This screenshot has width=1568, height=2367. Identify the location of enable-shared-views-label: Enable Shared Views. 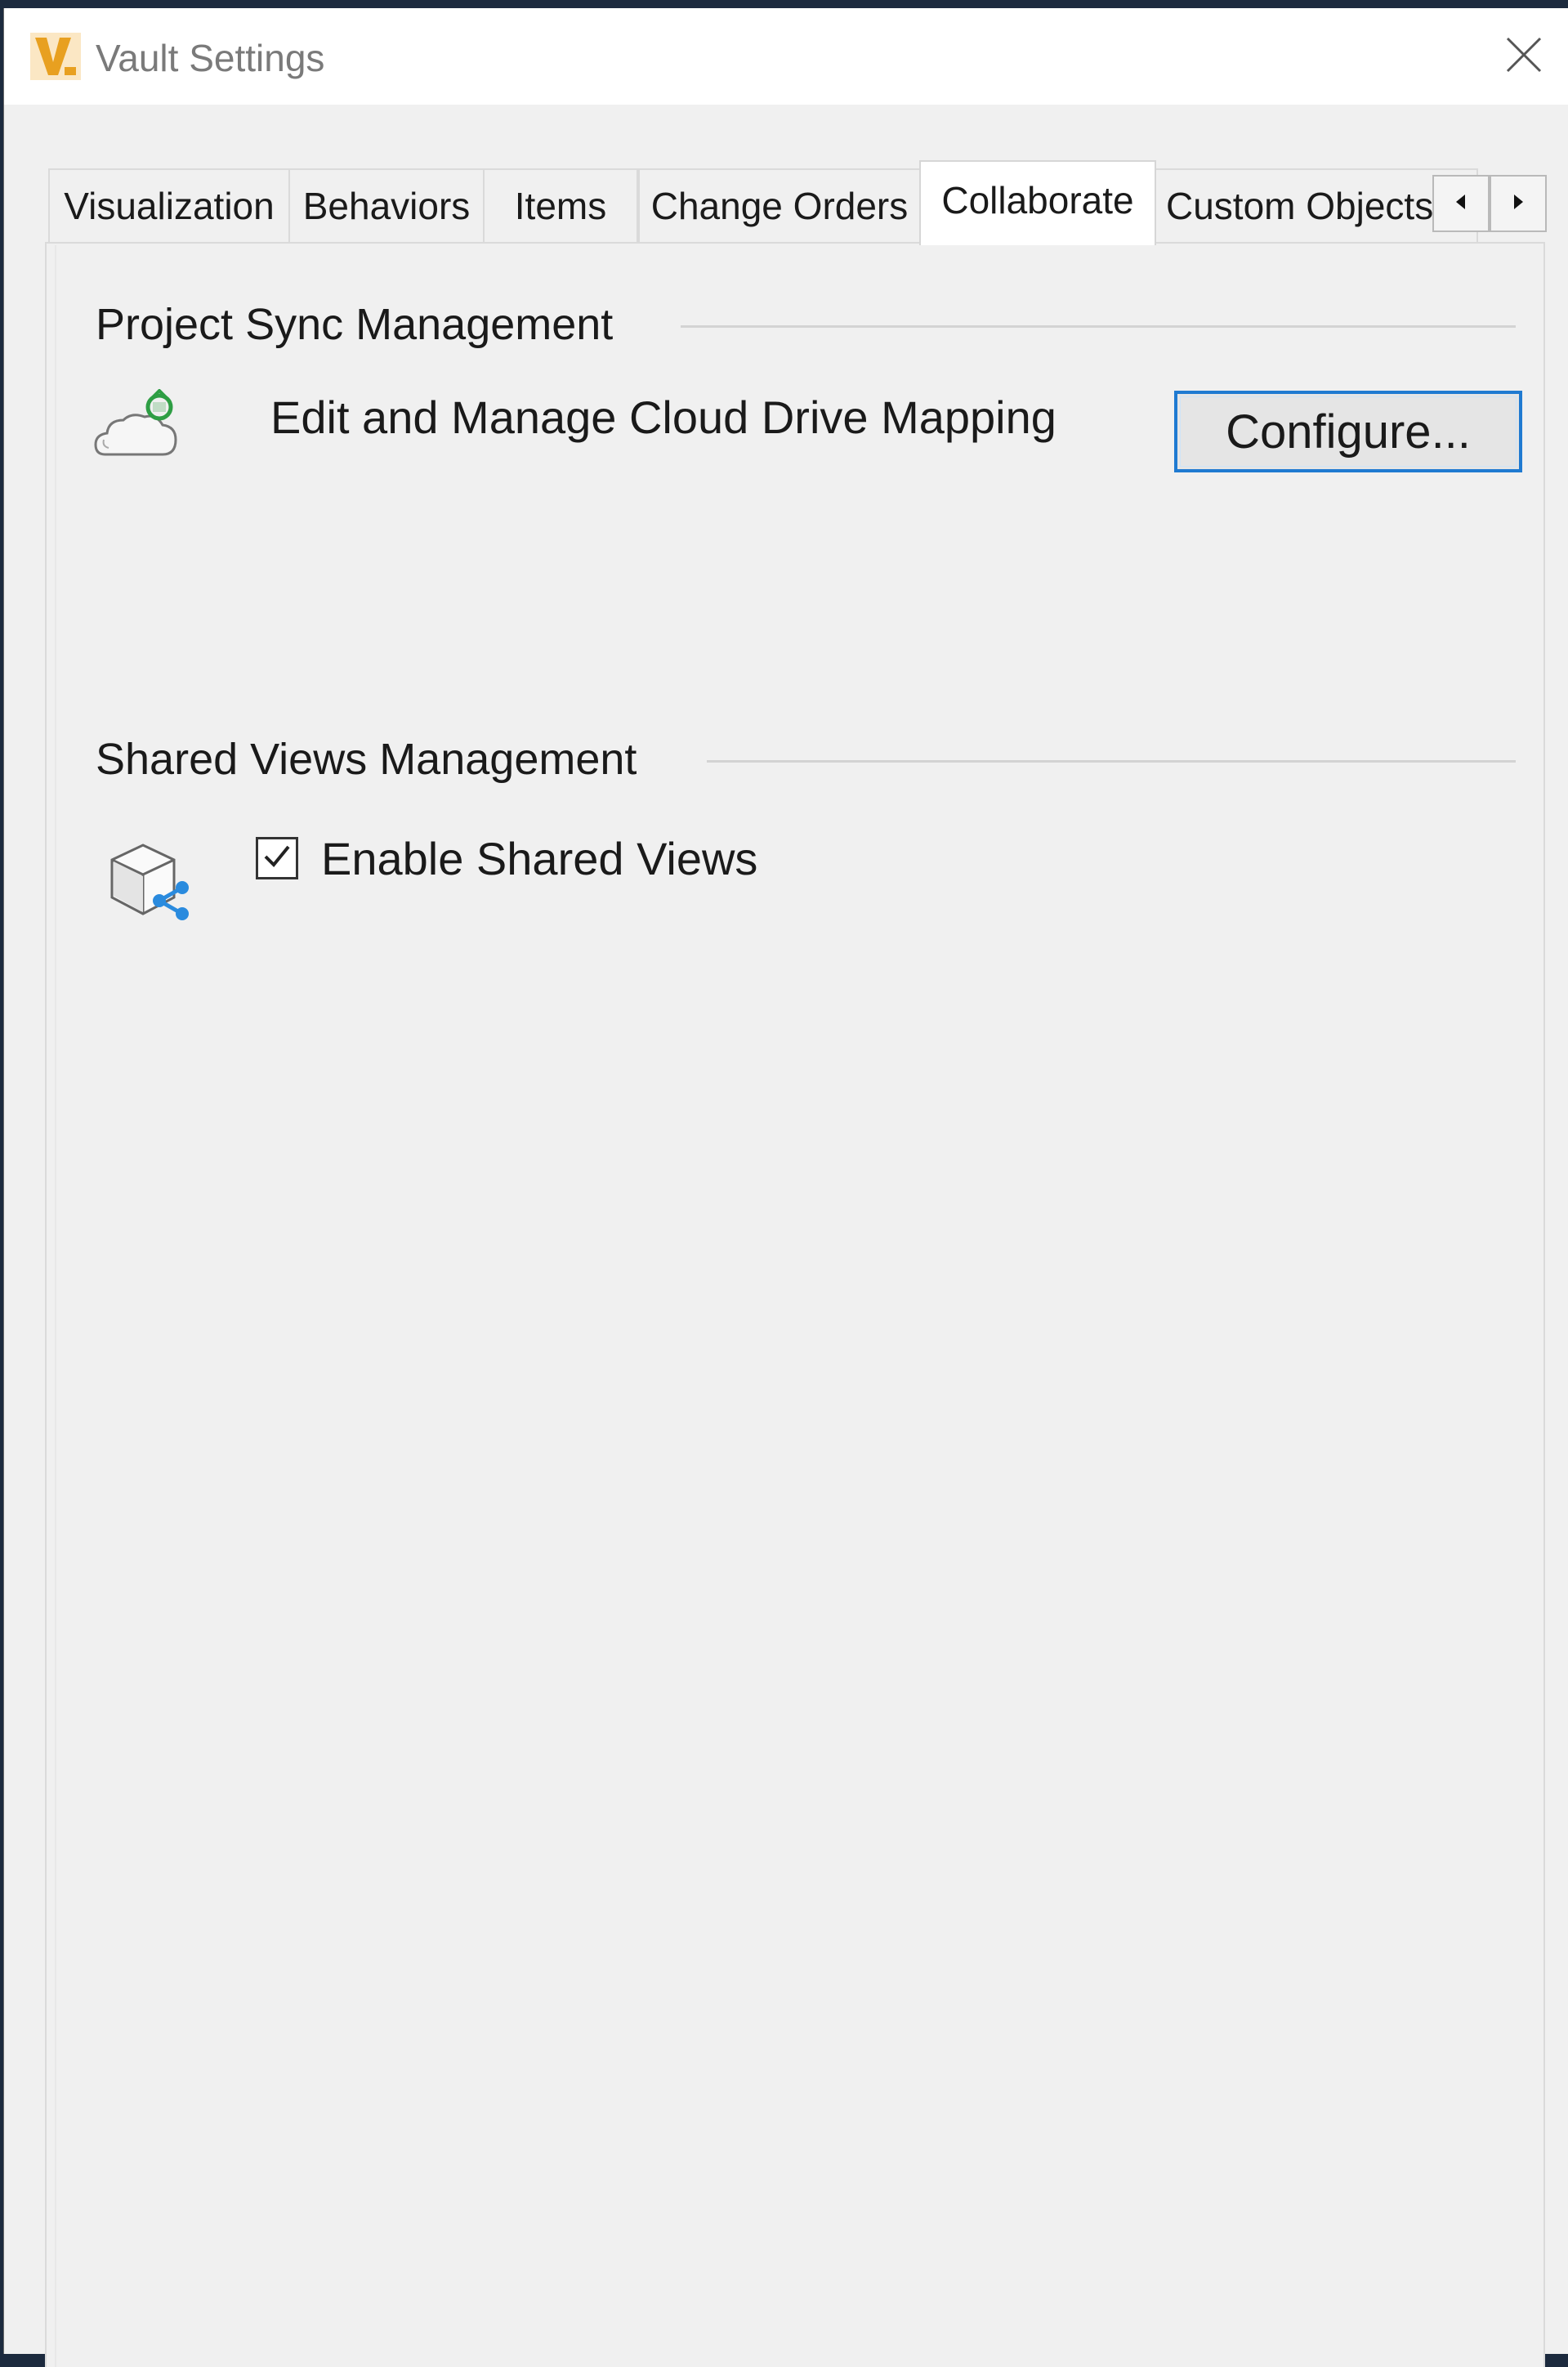
(539, 858).